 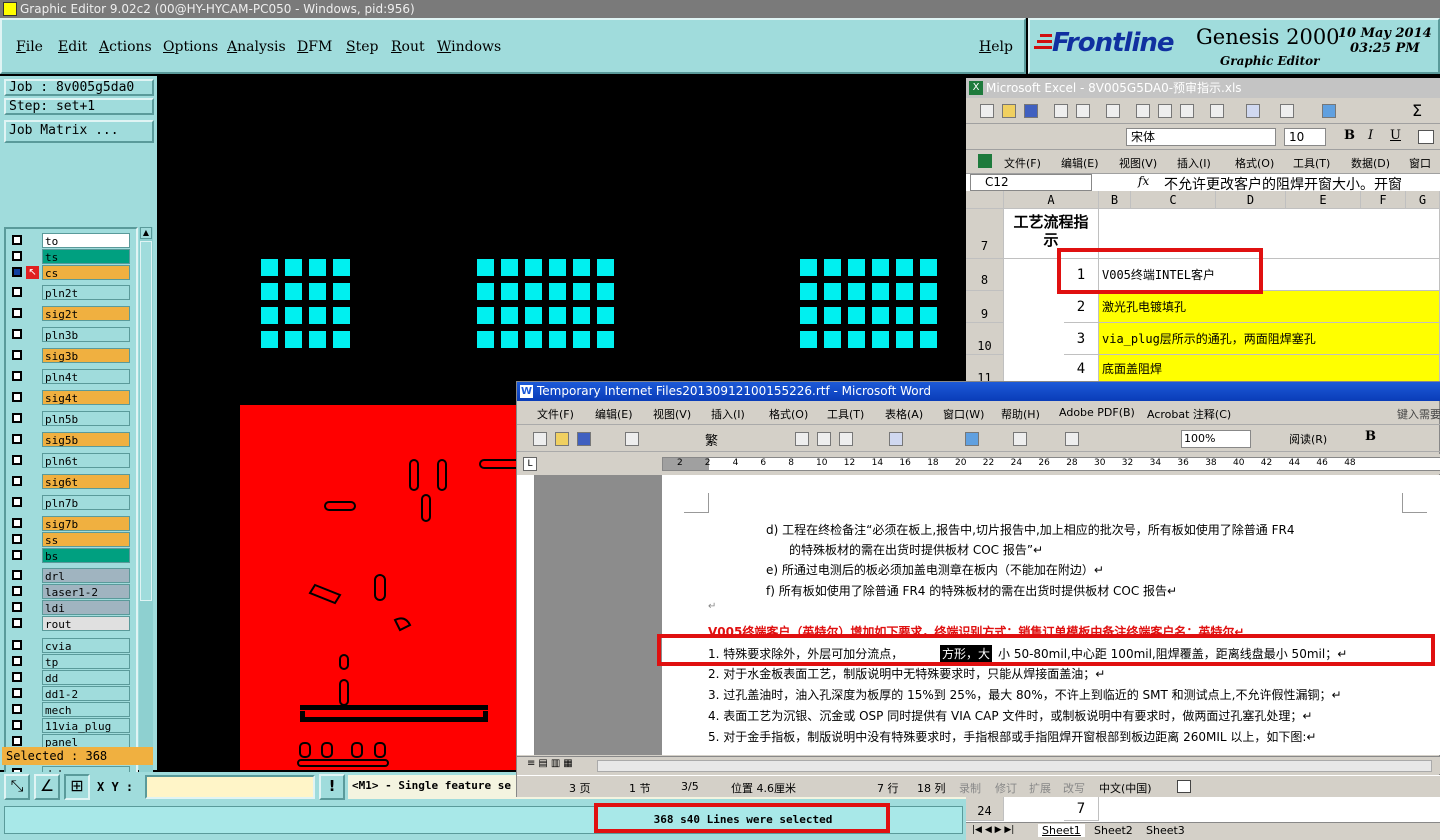 What do you see at coordinates (1311, 163) in the screenshot?
I see `excel-menu-tools: 工具(T)` at bounding box center [1311, 163].